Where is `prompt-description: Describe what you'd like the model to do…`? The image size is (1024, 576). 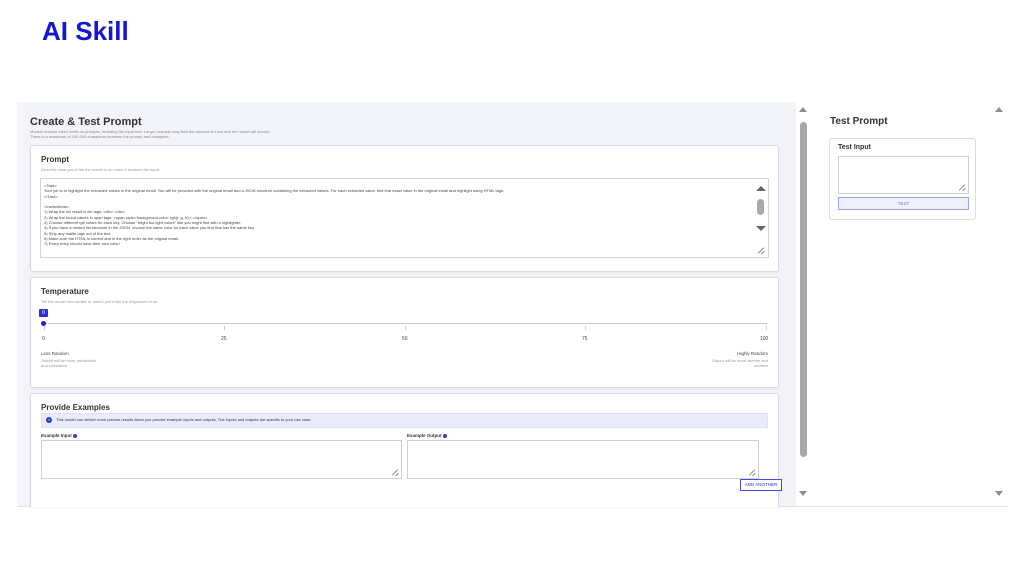
prompt-description: Describe what you'd like the model to do… is located at coordinates (101, 169).